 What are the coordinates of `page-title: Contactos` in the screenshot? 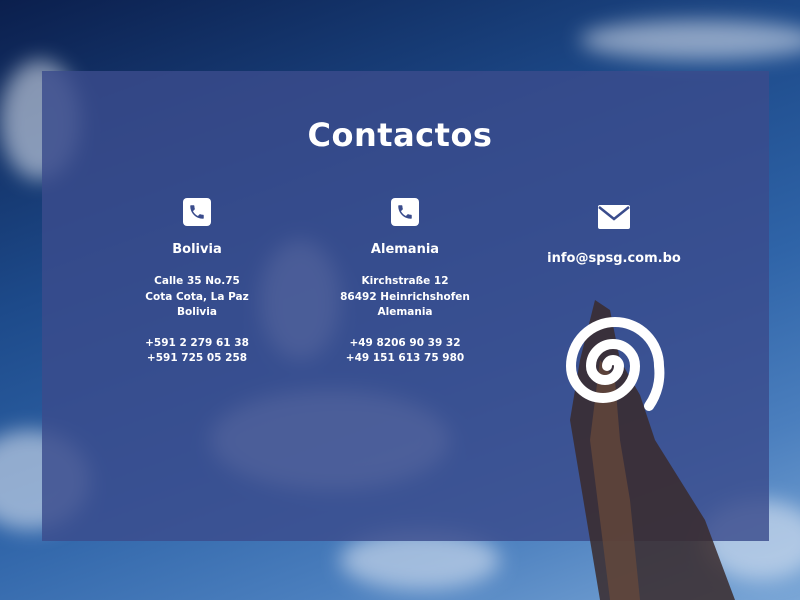 It's located at (400, 135).